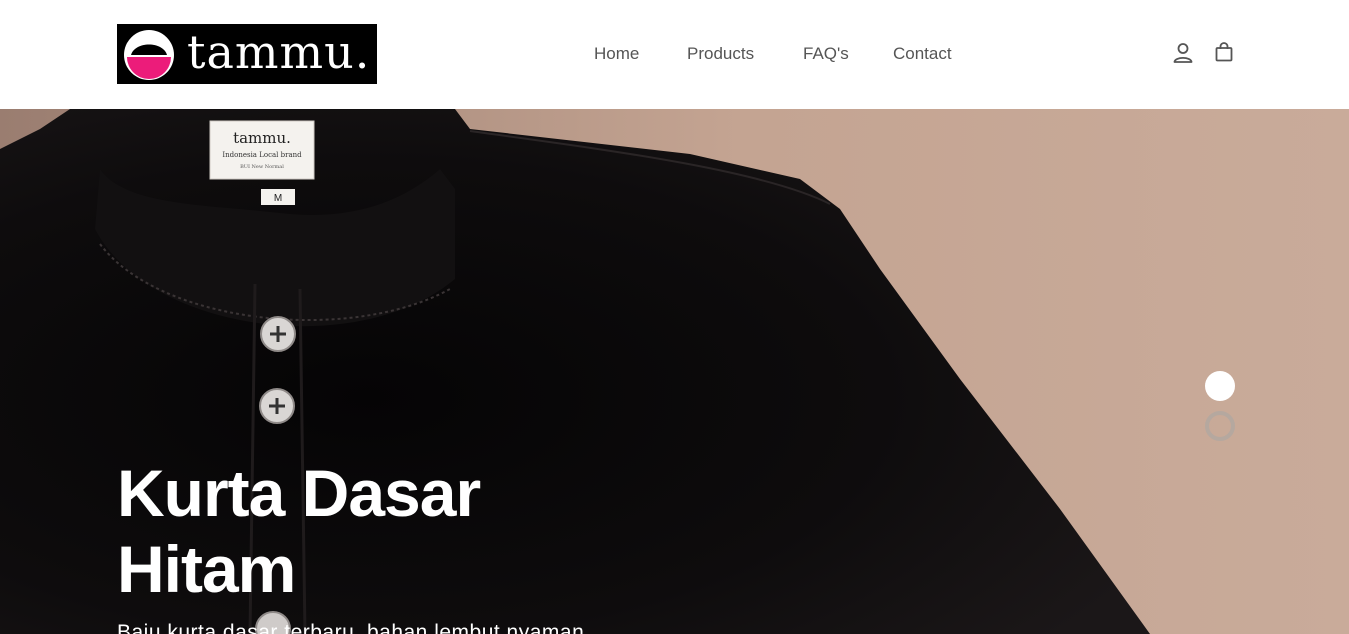 The image size is (1349, 634). I want to click on label-line2: BUI New Normal, so click(262, 167).